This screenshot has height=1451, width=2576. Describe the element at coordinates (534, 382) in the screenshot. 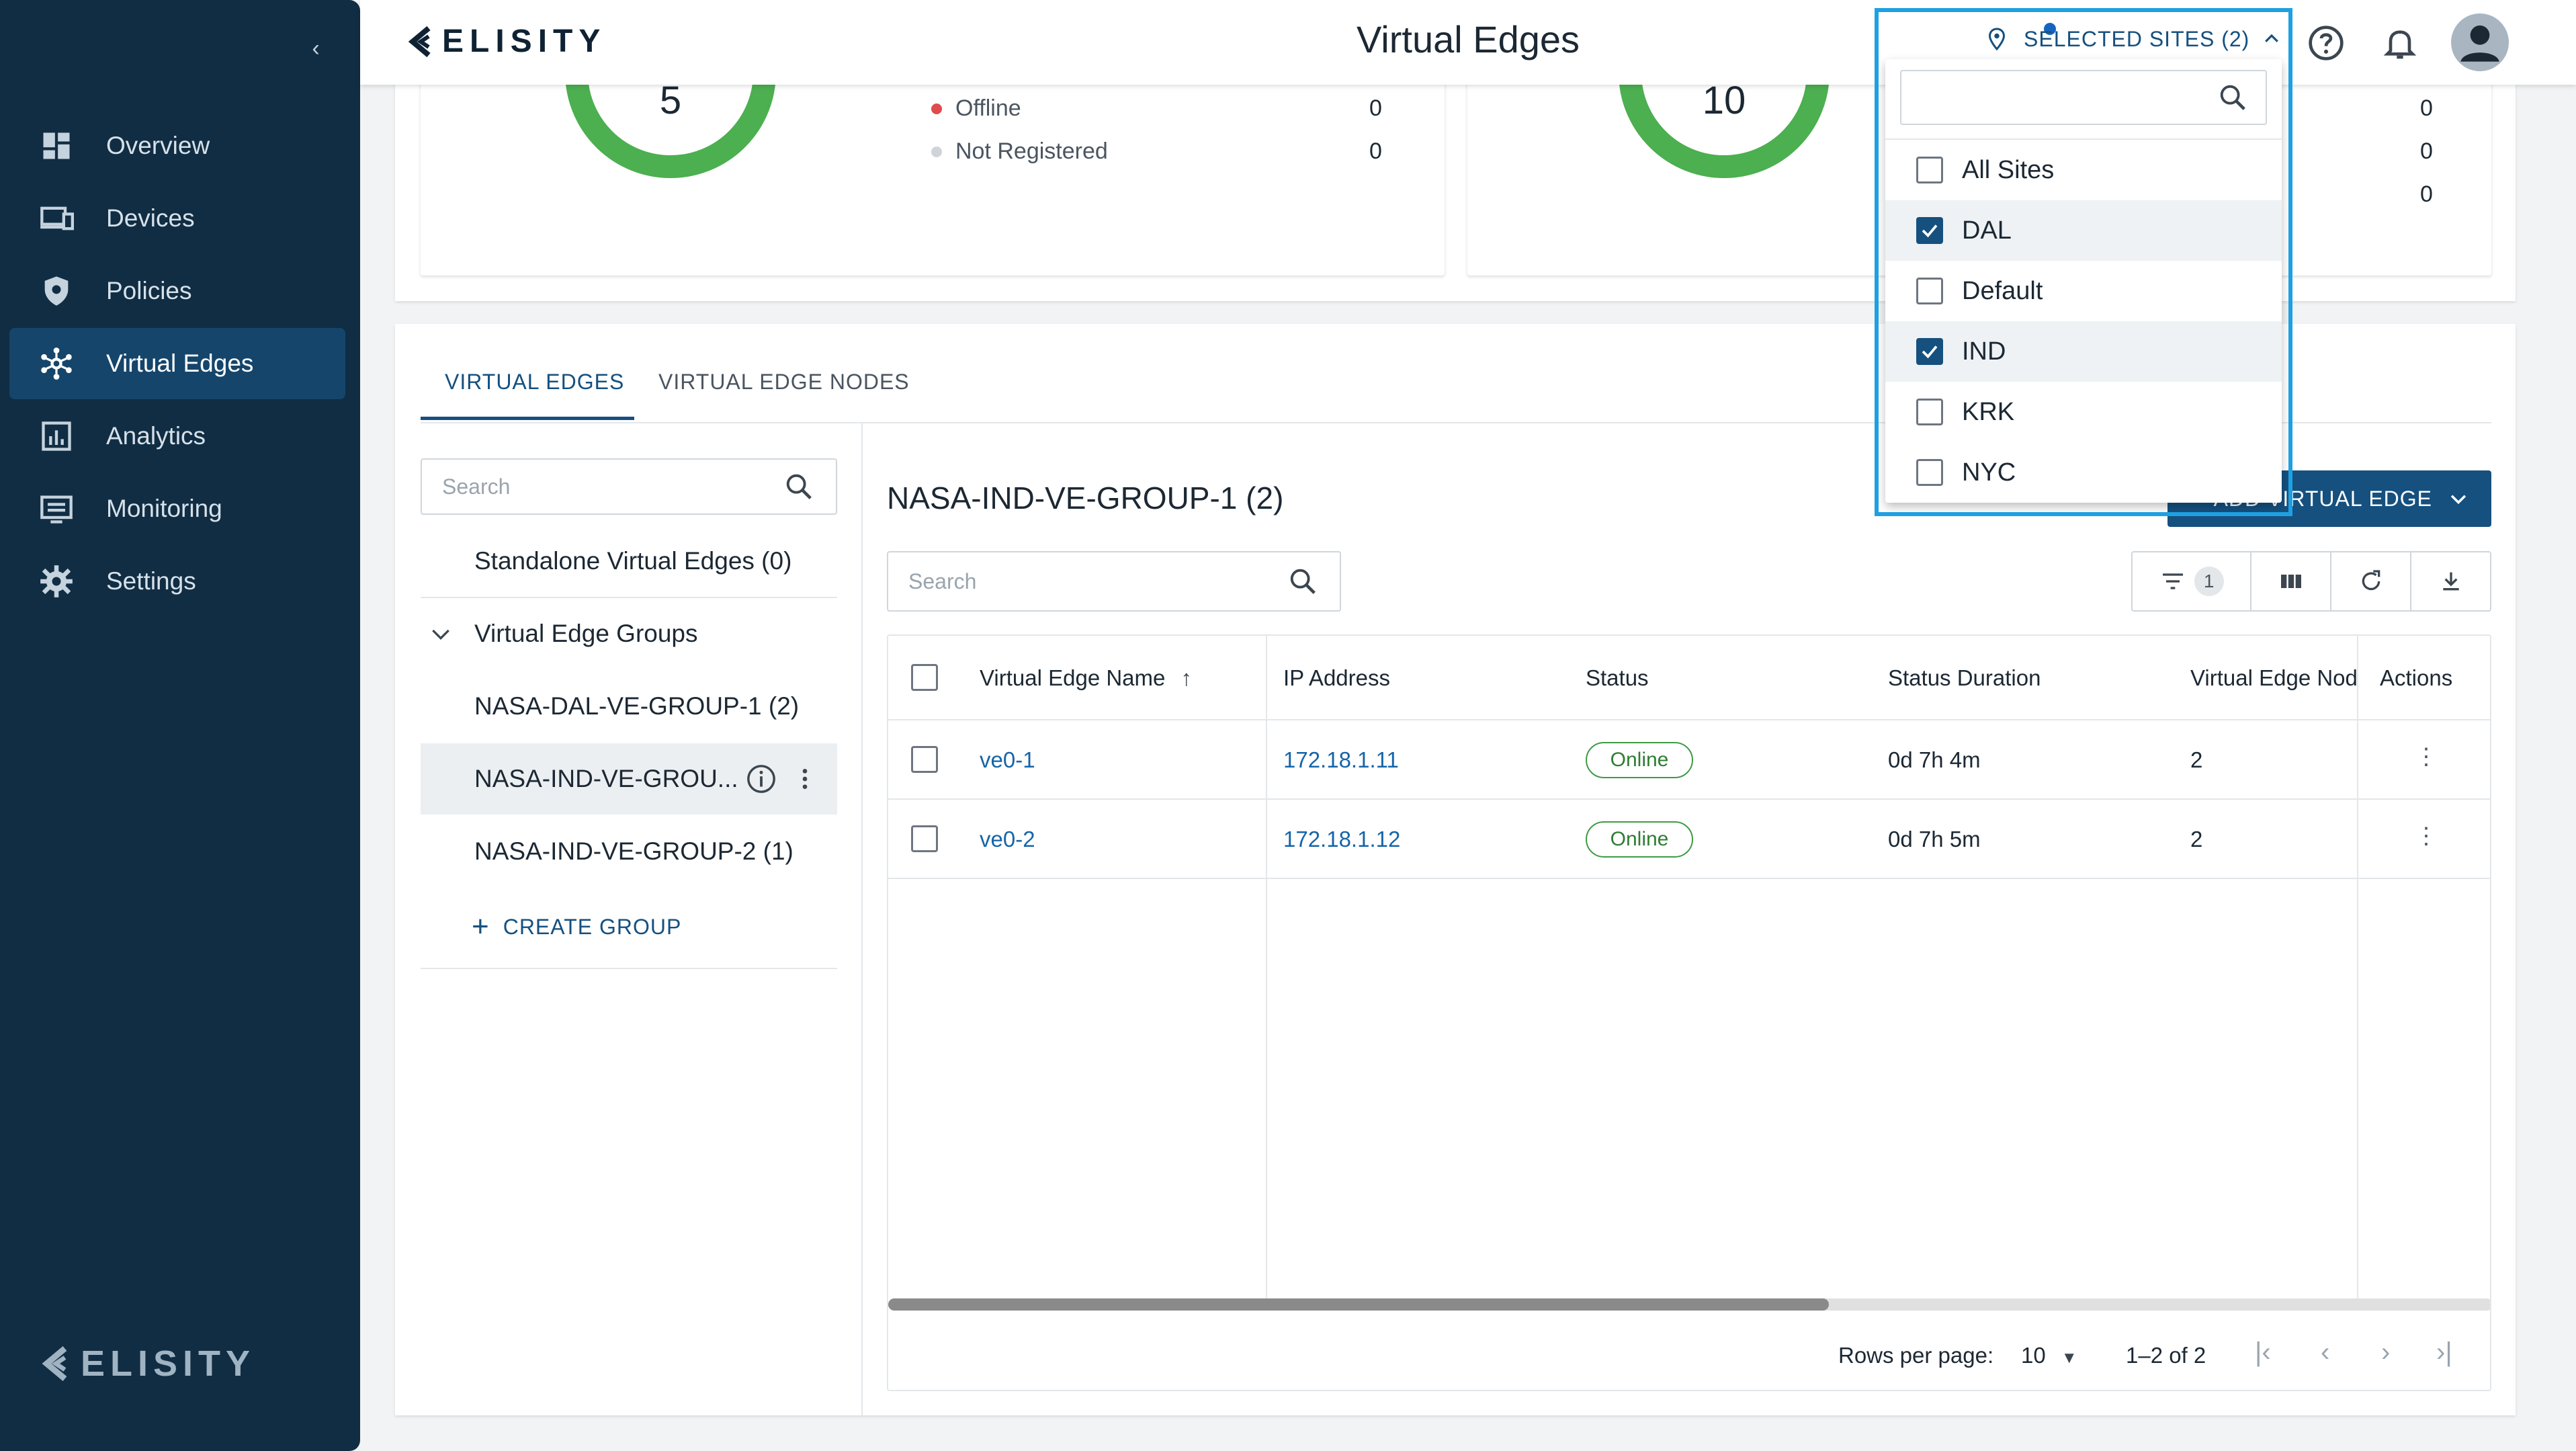

I see `tab-virtual-edges: VIRTUAL EDGES` at that location.